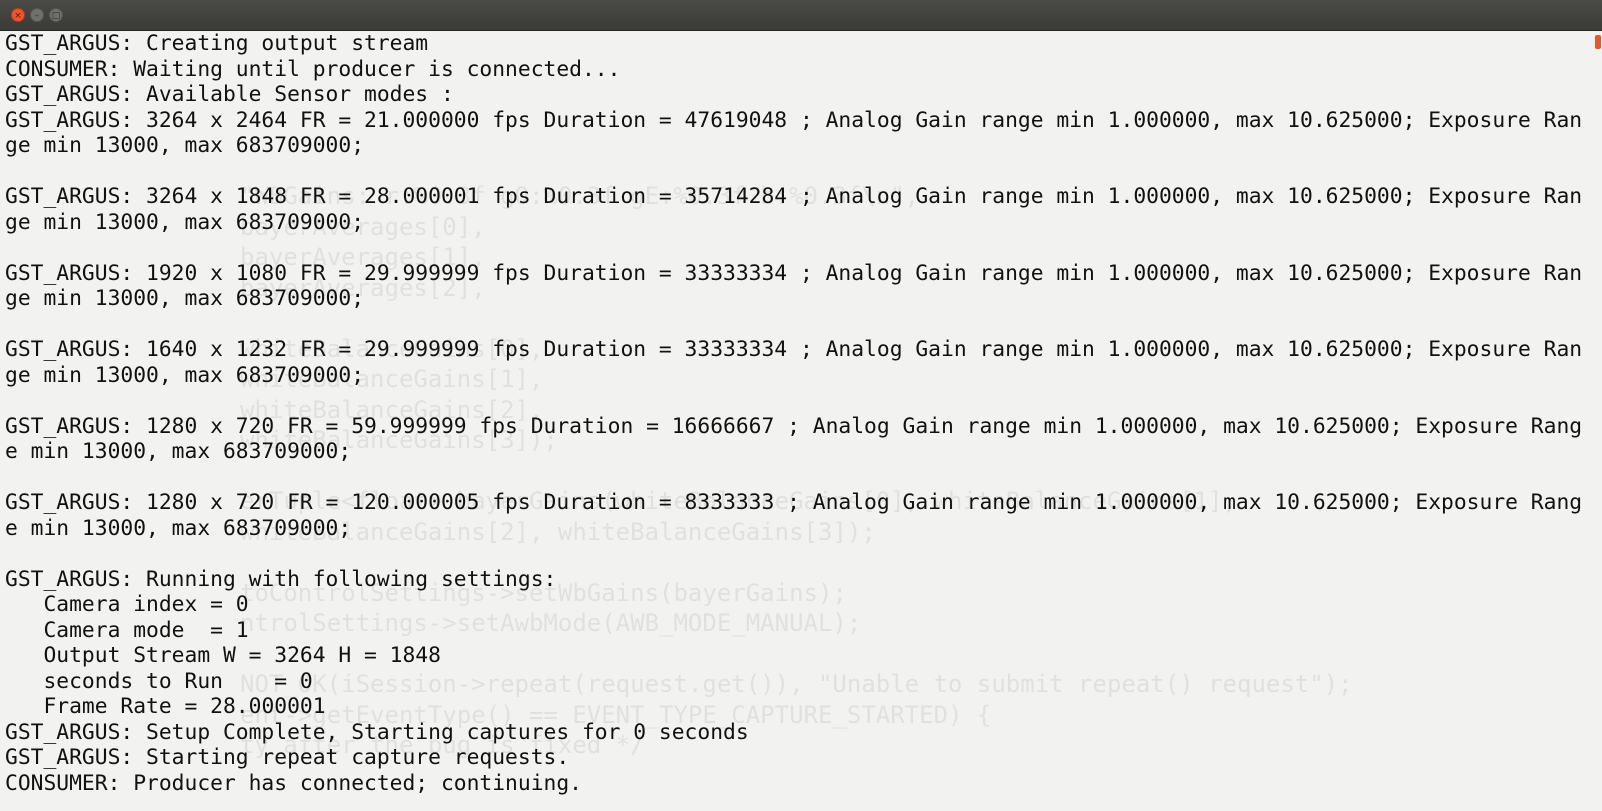  What do you see at coordinates (159, 681) in the screenshot?
I see `terminal-line: seconds to Run = 0` at bounding box center [159, 681].